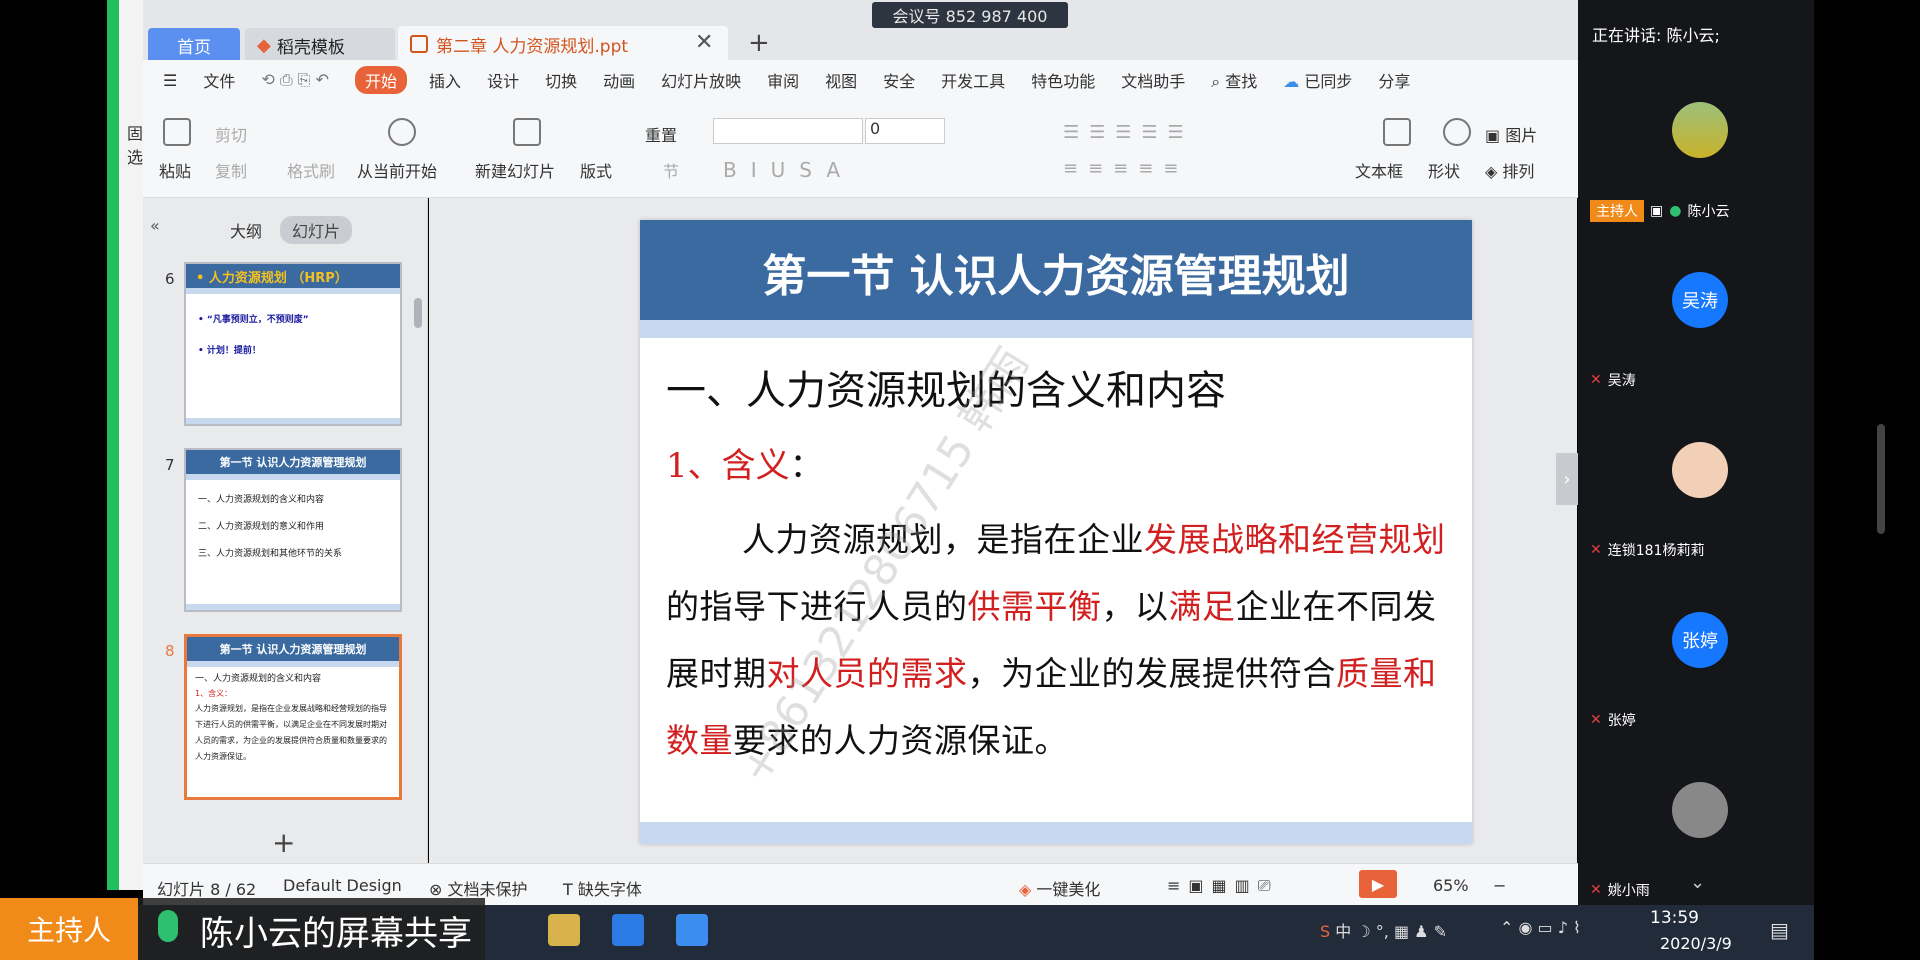 The image size is (1920, 960). What do you see at coordinates (841, 80) in the screenshot?
I see `menu-view: 视图` at bounding box center [841, 80].